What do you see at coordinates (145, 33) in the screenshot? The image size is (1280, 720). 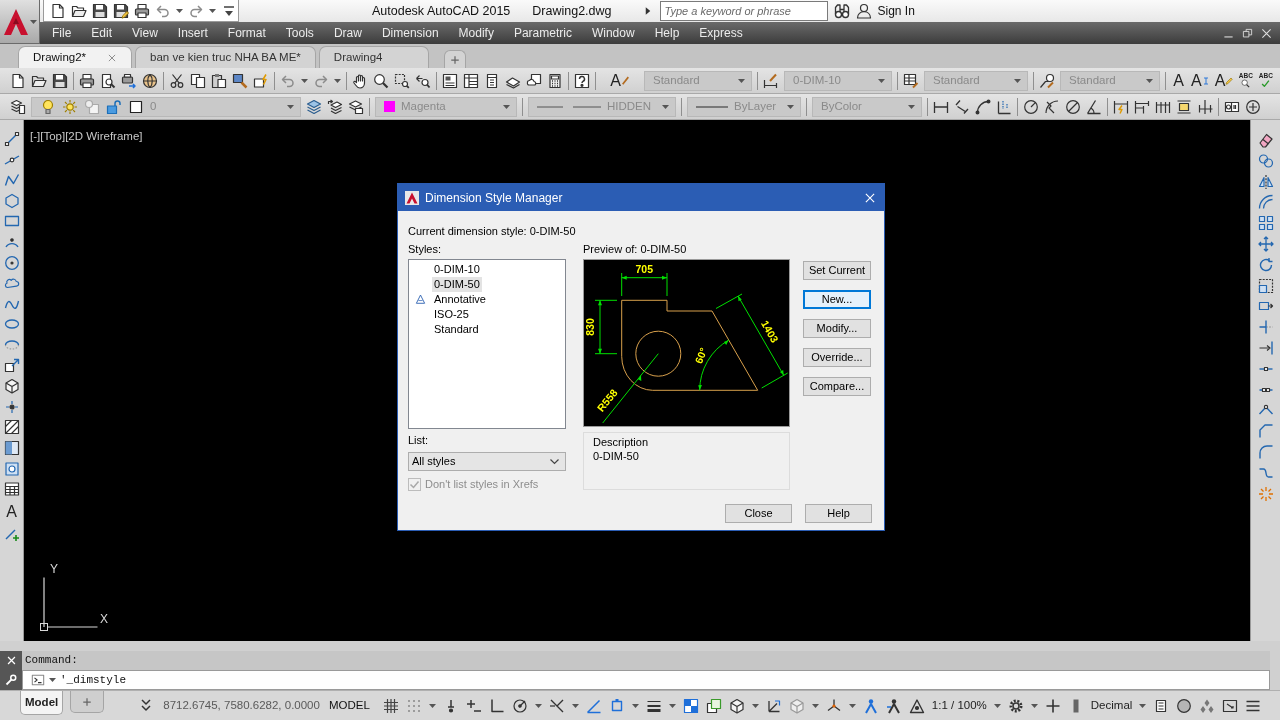 I see `menu-item: View` at bounding box center [145, 33].